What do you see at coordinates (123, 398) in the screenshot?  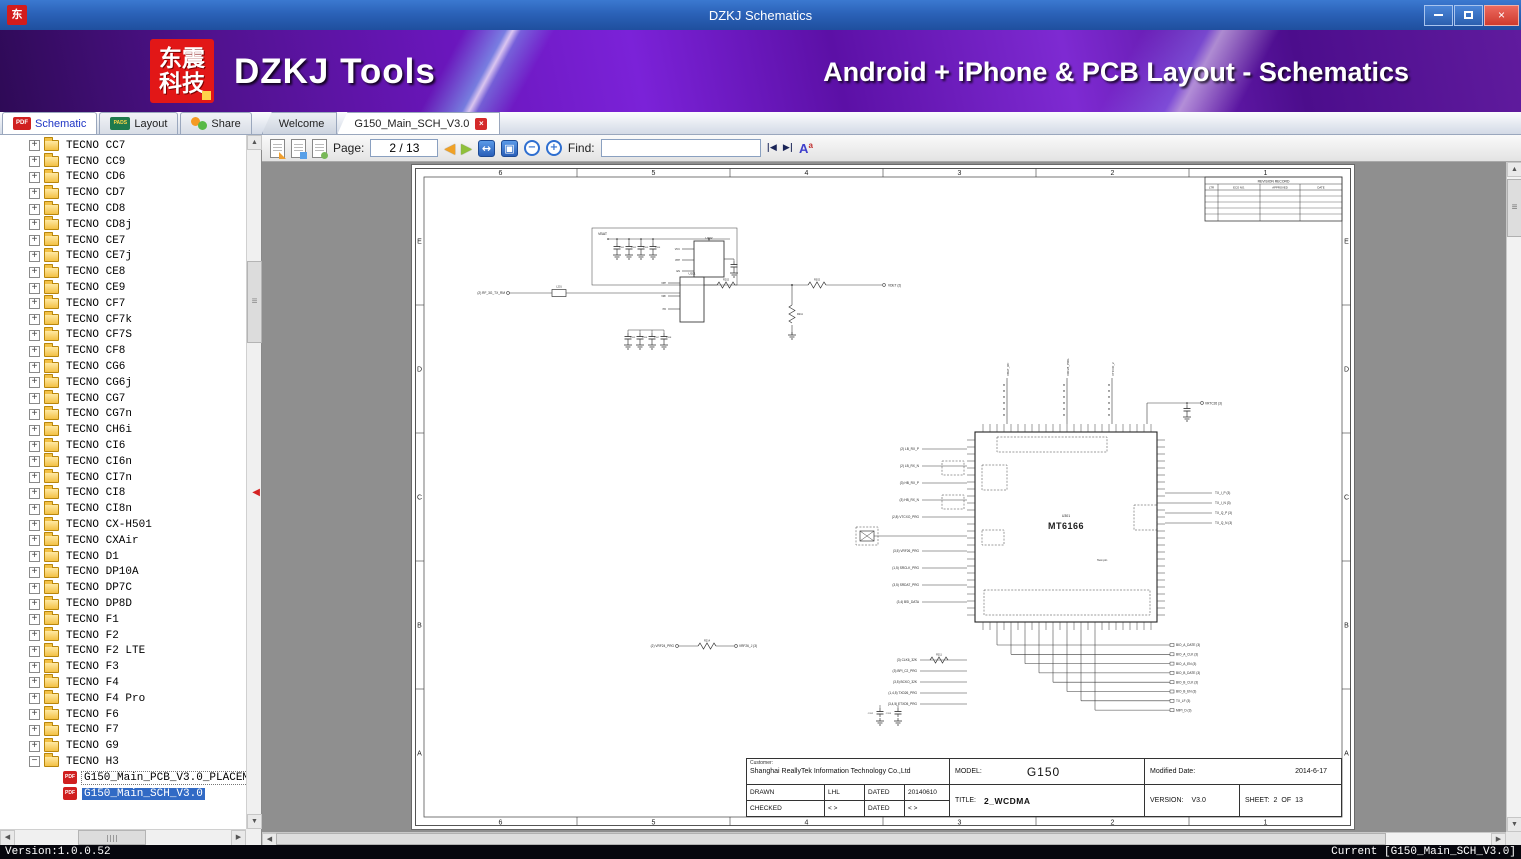 I see `tree-folder-tecno-cg7: + TECNO CG7` at bounding box center [123, 398].